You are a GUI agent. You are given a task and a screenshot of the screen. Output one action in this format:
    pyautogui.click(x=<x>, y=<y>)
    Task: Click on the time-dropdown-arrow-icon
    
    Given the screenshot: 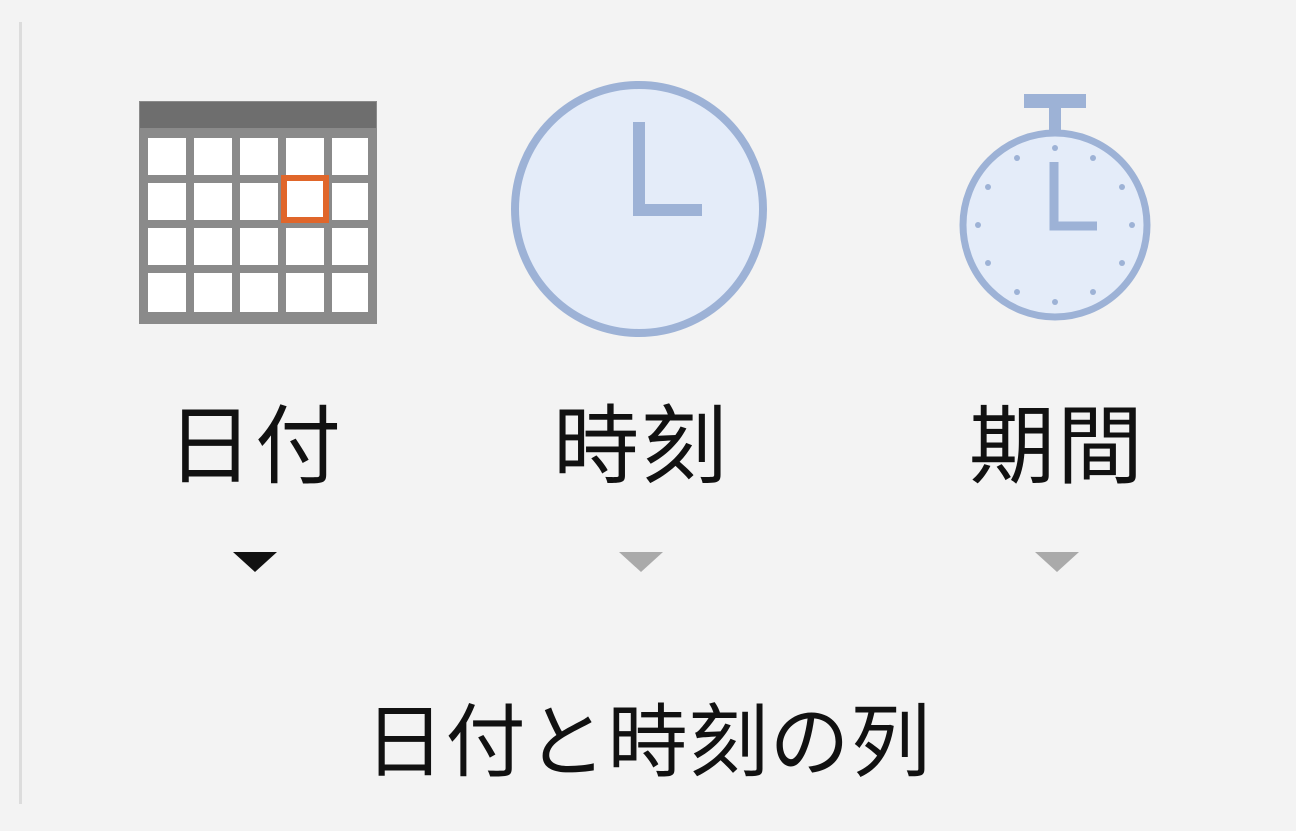 What is the action you would take?
    pyautogui.click(x=641, y=562)
    